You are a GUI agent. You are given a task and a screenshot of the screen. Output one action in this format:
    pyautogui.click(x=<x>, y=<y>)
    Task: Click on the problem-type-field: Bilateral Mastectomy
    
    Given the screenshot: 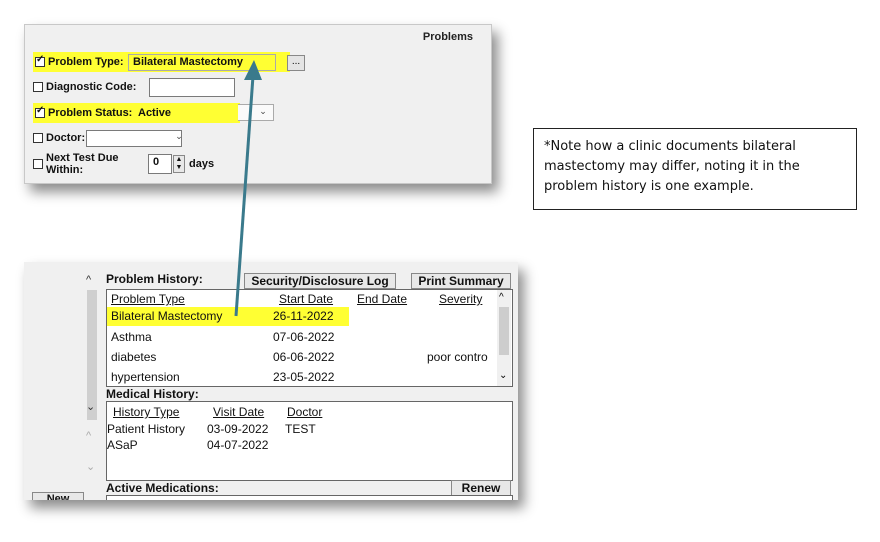 What is the action you would take?
    pyautogui.click(x=202, y=62)
    